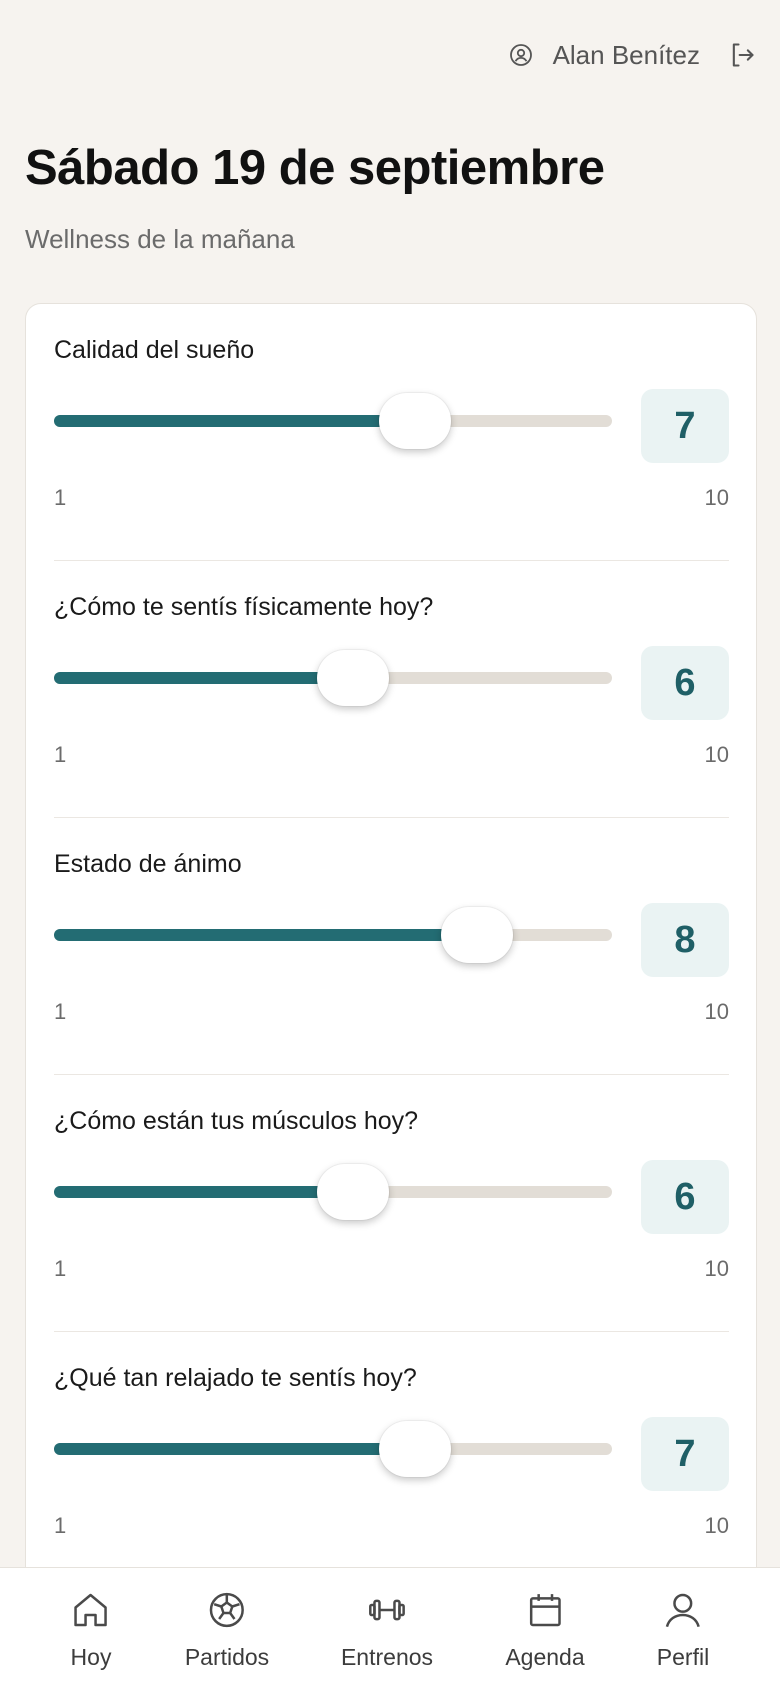 This screenshot has width=780, height=1688. Describe the element at coordinates (91, 1610) in the screenshot. I see `home-icon` at that location.